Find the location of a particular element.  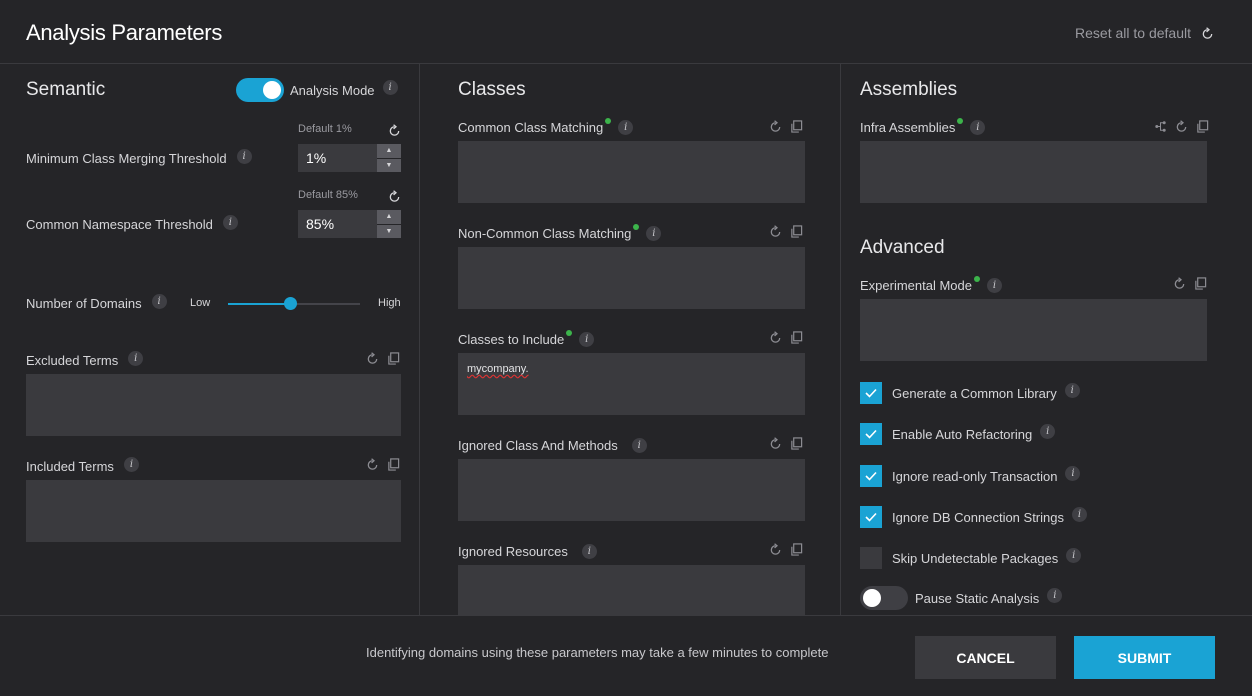

common-namespace-label: Common Namespace Threshold is located at coordinates (119, 224).